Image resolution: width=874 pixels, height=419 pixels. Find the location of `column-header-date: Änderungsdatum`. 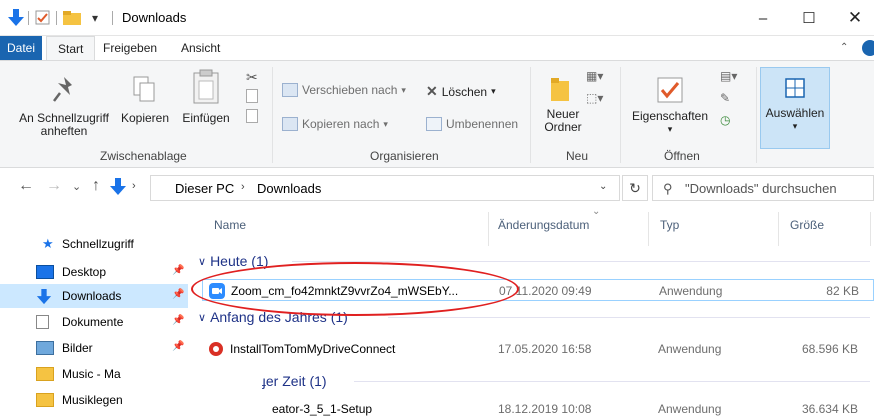

column-header-date: Änderungsdatum is located at coordinates (543, 225).